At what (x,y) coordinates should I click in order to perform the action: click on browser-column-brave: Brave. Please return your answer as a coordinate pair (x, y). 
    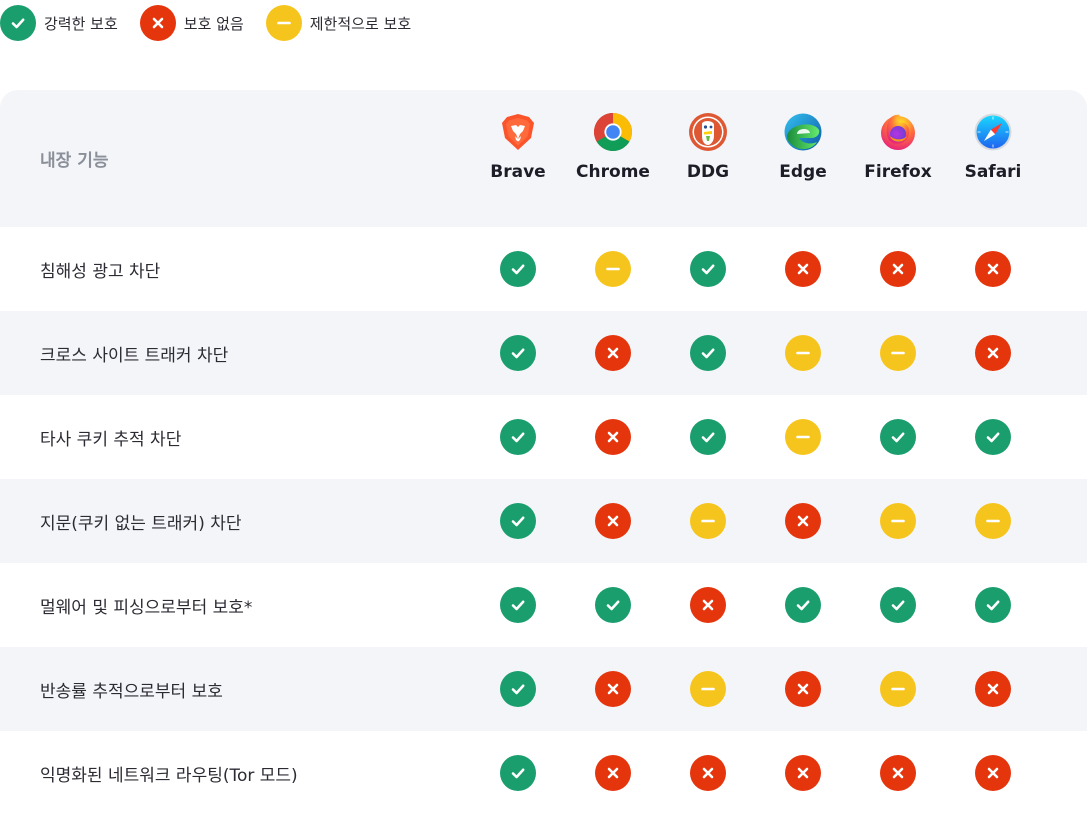
    Looking at the image, I should click on (518, 147).